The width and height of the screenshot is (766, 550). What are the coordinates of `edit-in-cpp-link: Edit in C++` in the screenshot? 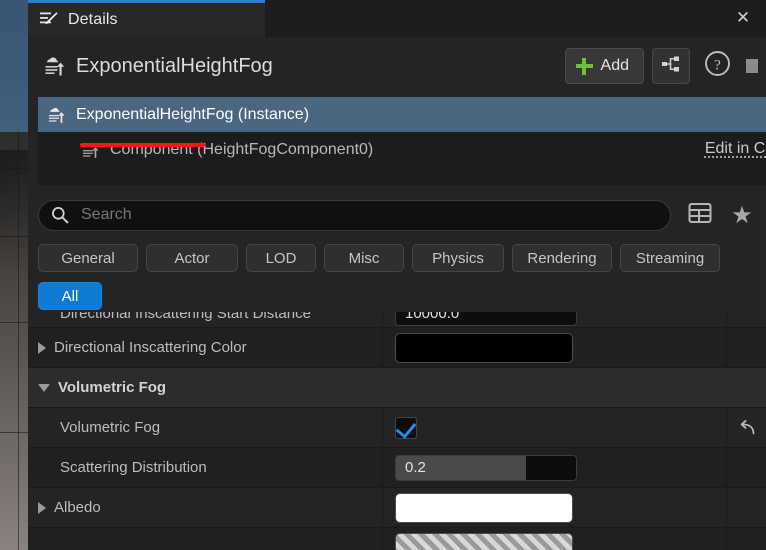 It's located at (735, 149).